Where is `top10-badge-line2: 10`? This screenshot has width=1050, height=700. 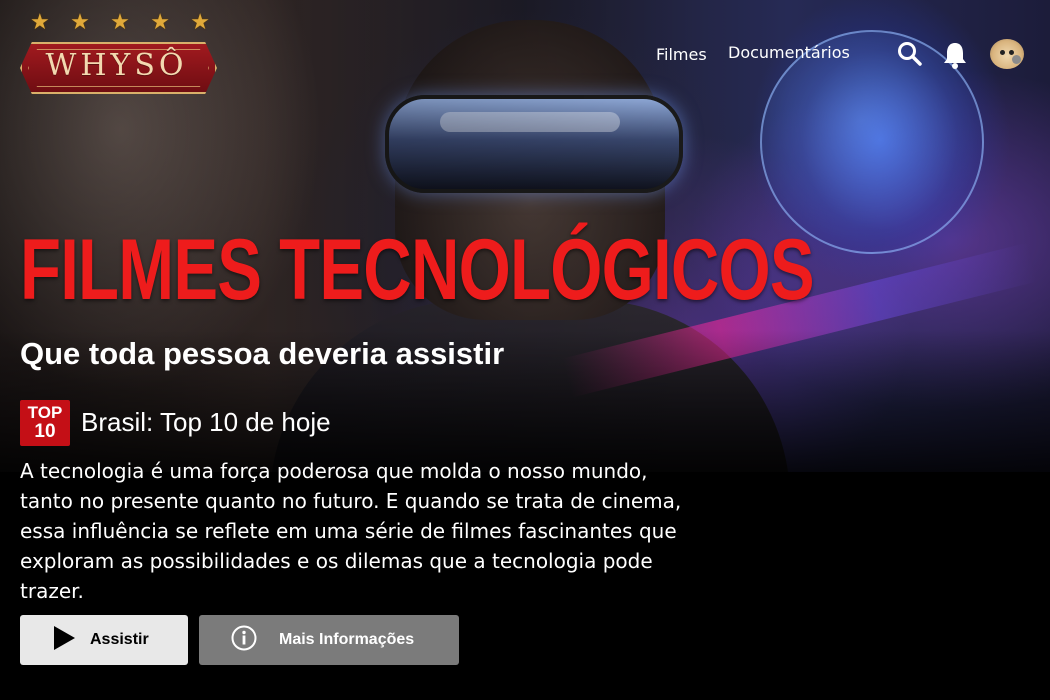
top10-badge-line2: 10 is located at coordinates (45, 431).